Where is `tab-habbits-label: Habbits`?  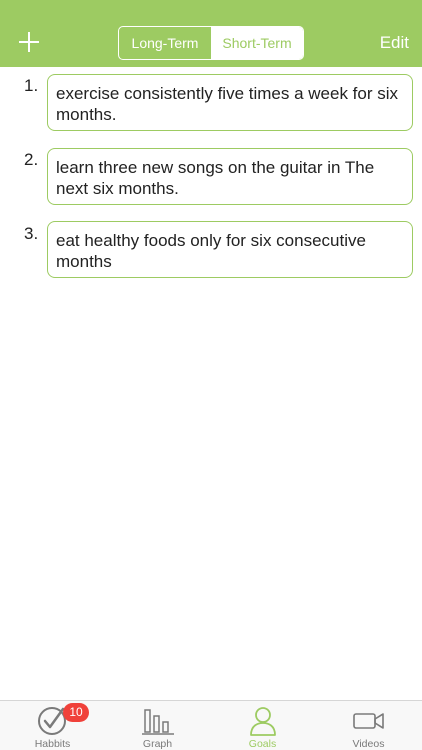 tab-habbits-label: Habbits is located at coordinates (52, 744).